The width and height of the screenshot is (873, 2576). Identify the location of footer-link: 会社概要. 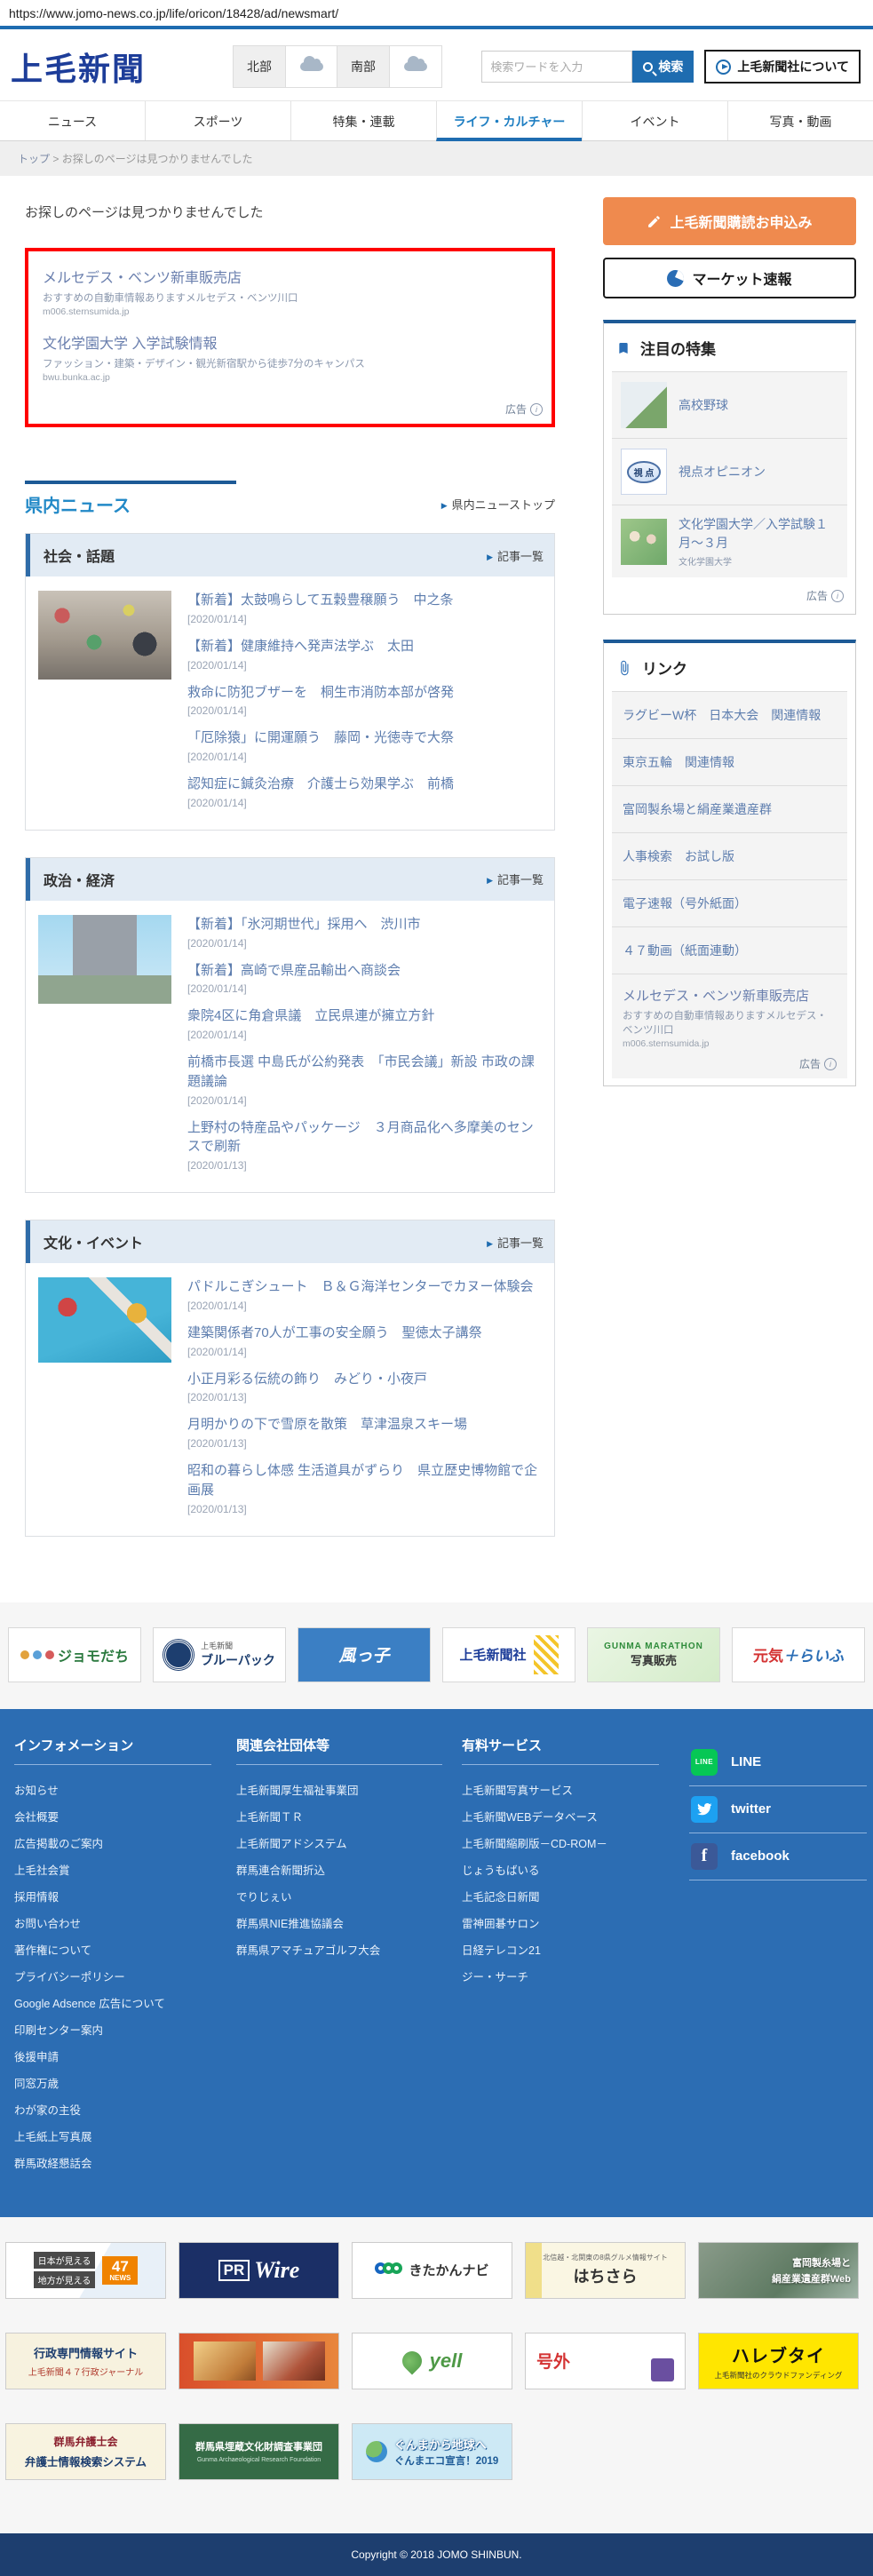
(112, 1816).